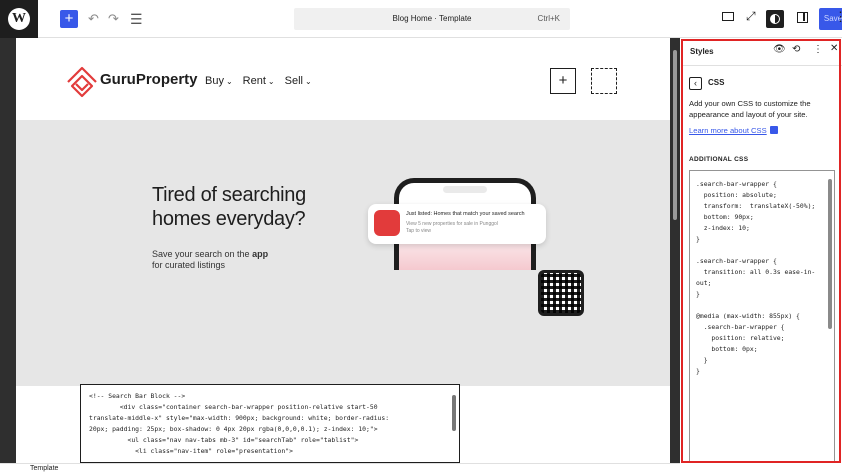 The image size is (842, 475). Describe the element at coordinates (675, 251) in the screenshot. I see `canvas-scrollbar` at that location.